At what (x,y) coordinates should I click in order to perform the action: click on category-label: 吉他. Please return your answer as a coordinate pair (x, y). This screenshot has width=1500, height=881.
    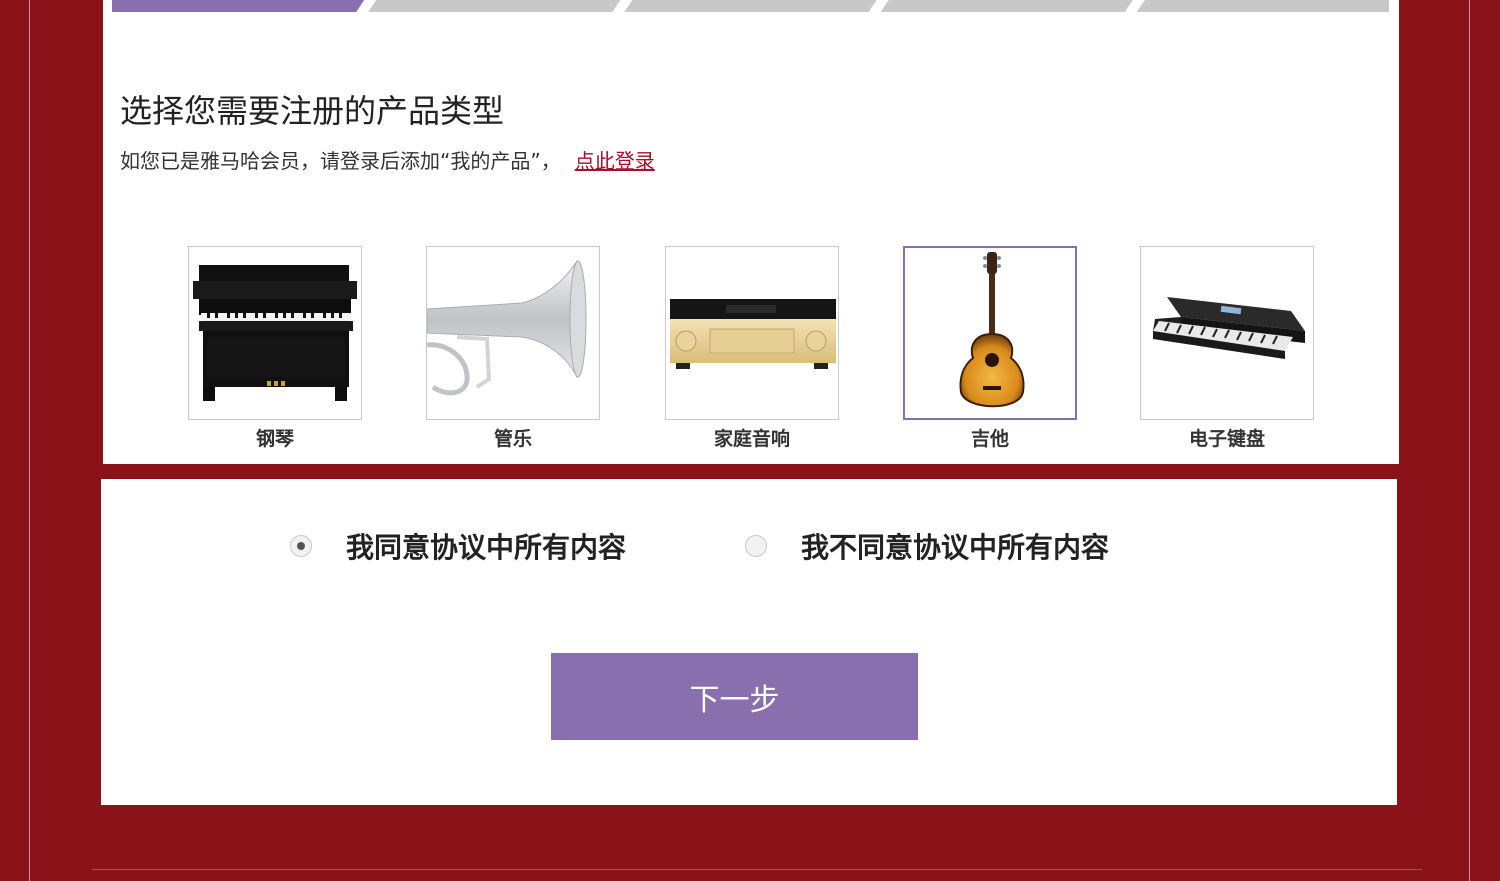
    Looking at the image, I should click on (989, 439).